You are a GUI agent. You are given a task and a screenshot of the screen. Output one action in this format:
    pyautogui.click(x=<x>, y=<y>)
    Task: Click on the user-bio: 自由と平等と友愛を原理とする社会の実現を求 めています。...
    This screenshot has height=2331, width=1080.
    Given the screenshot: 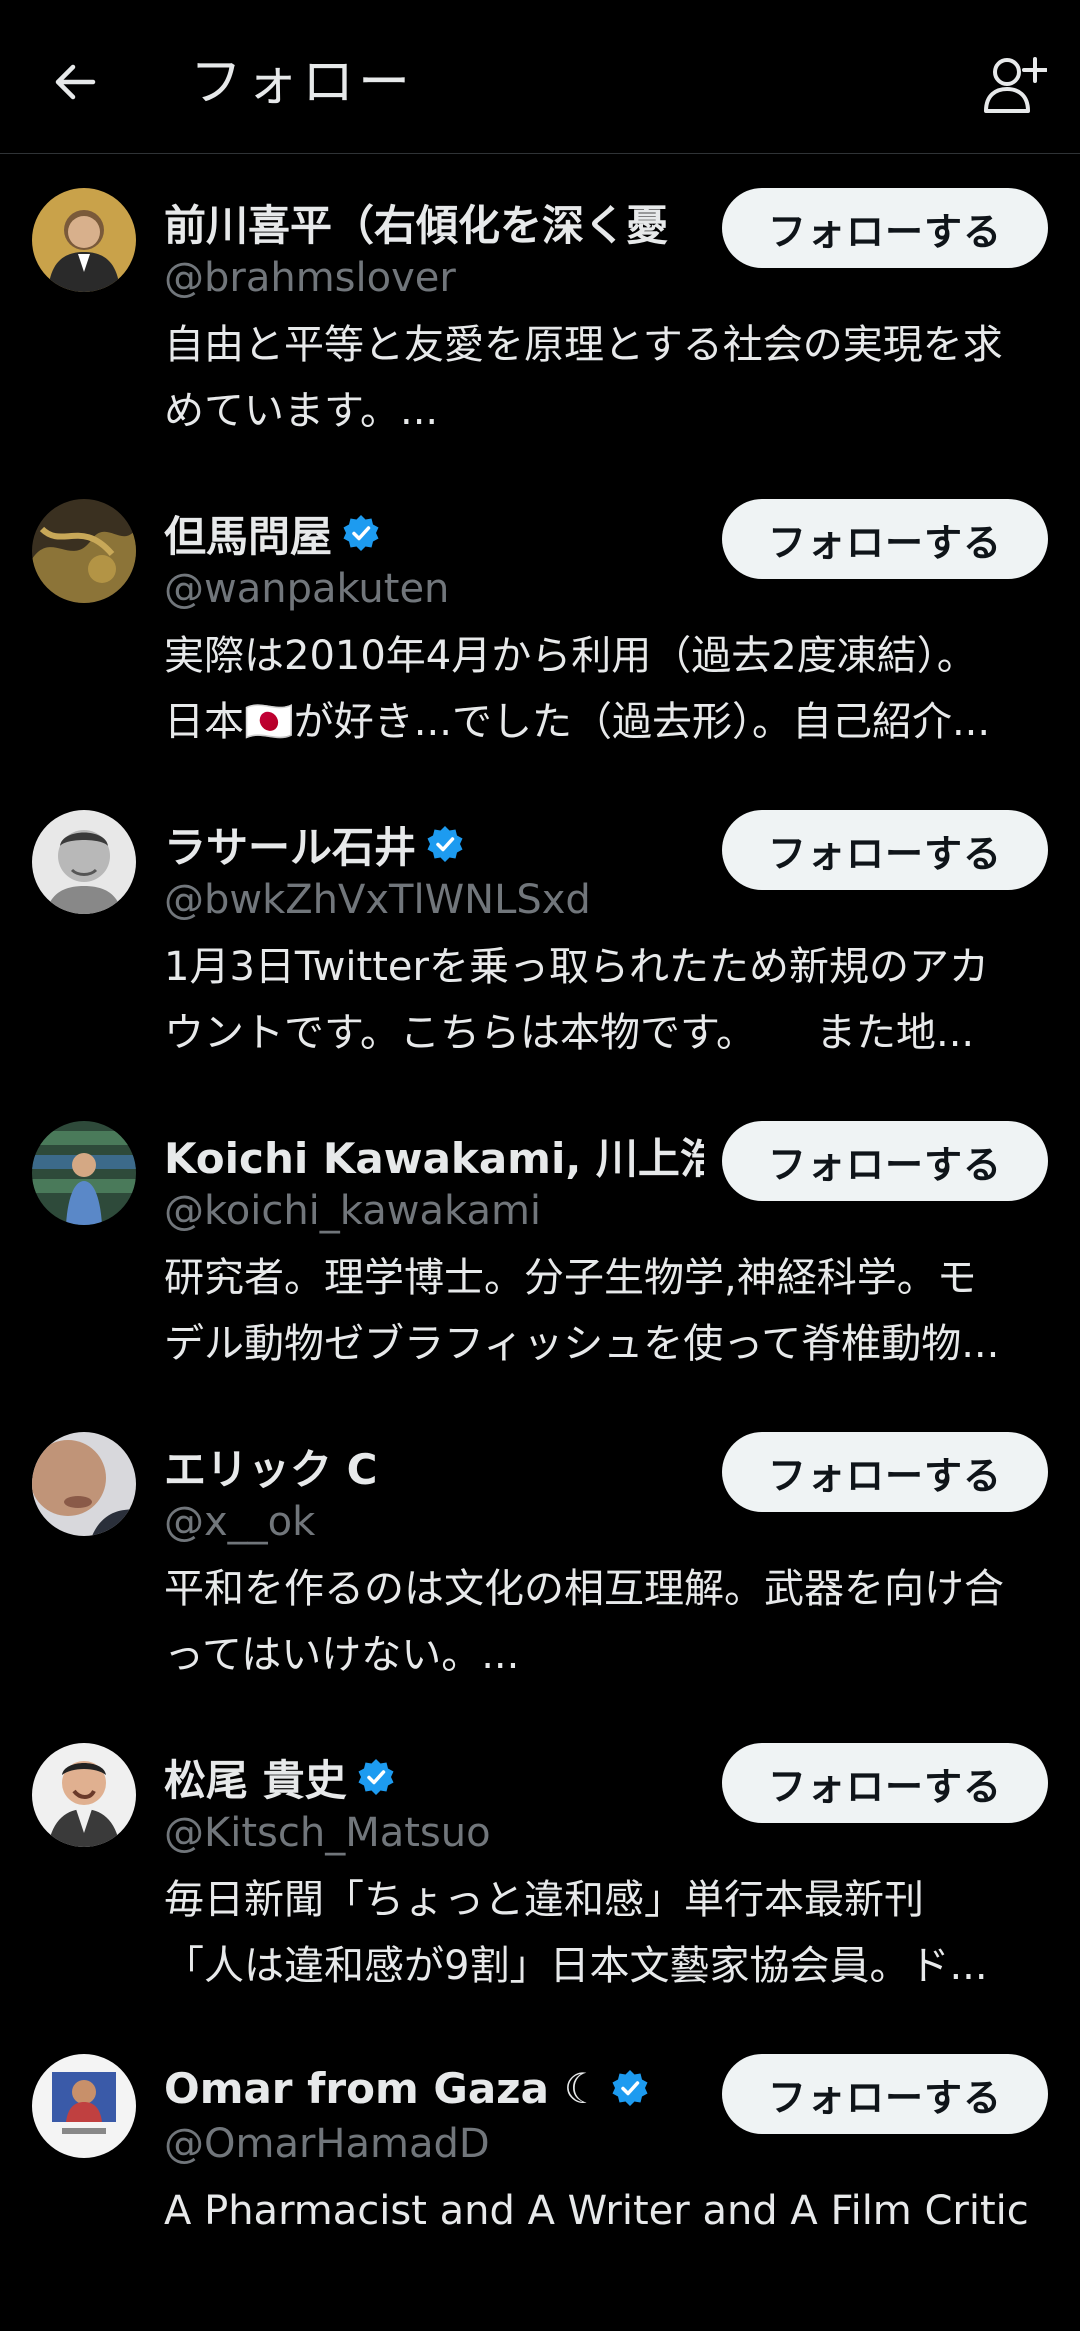 What is the action you would take?
    pyautogui.click(x=609, y=378)
    